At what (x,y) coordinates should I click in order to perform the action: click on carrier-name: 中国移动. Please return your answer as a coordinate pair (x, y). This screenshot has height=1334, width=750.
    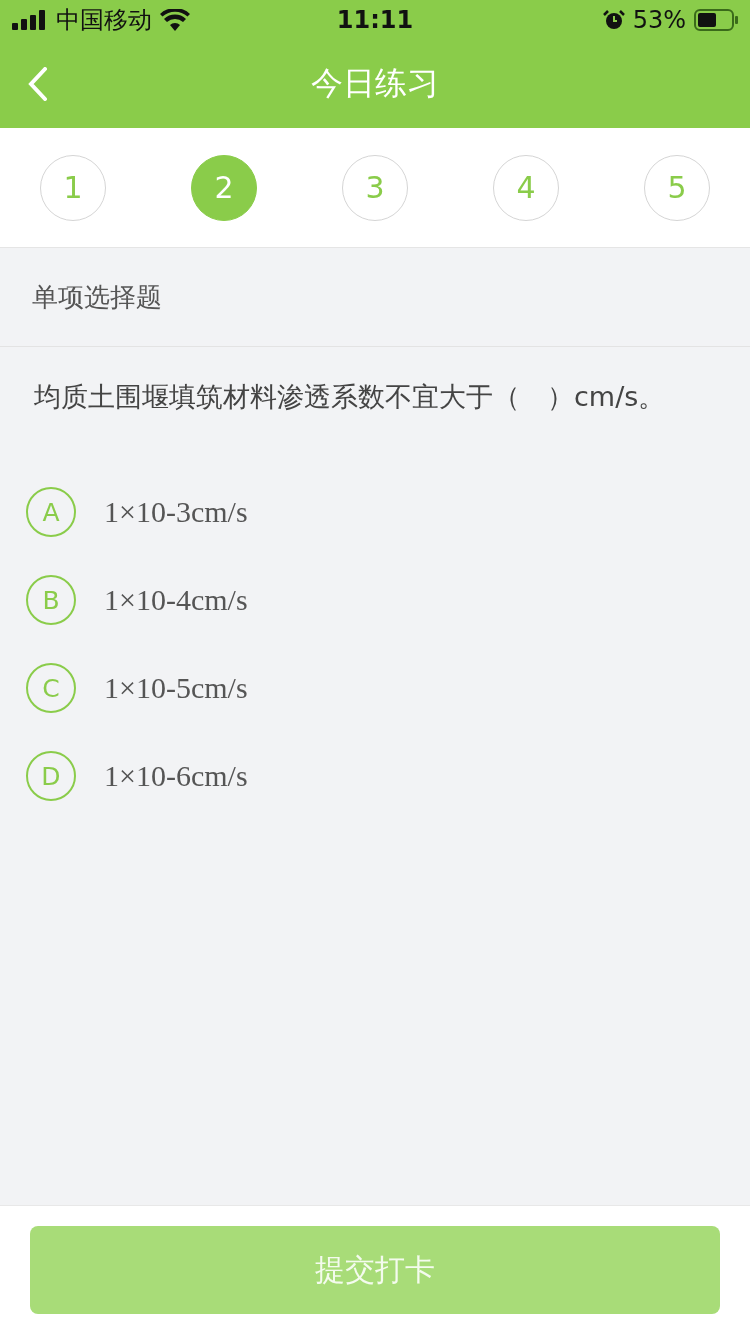
    Looking at the image, I should click on (104, 20).